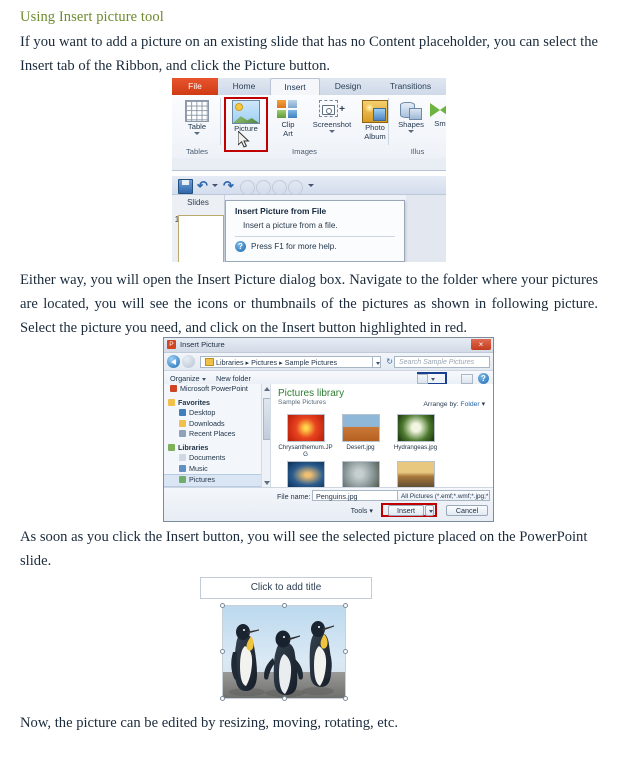  Describe the element at coordinates (222, 698) in the screenshot. I see `resize-handle-bottom-left` at that location.